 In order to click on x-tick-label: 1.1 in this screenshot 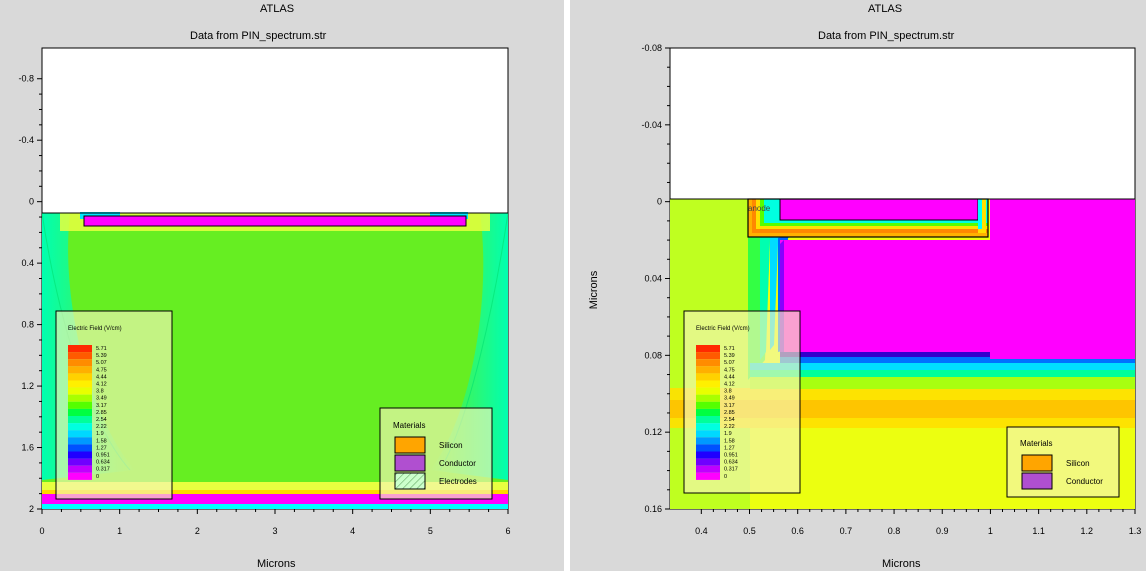, I will do `click(1038, 531)`.